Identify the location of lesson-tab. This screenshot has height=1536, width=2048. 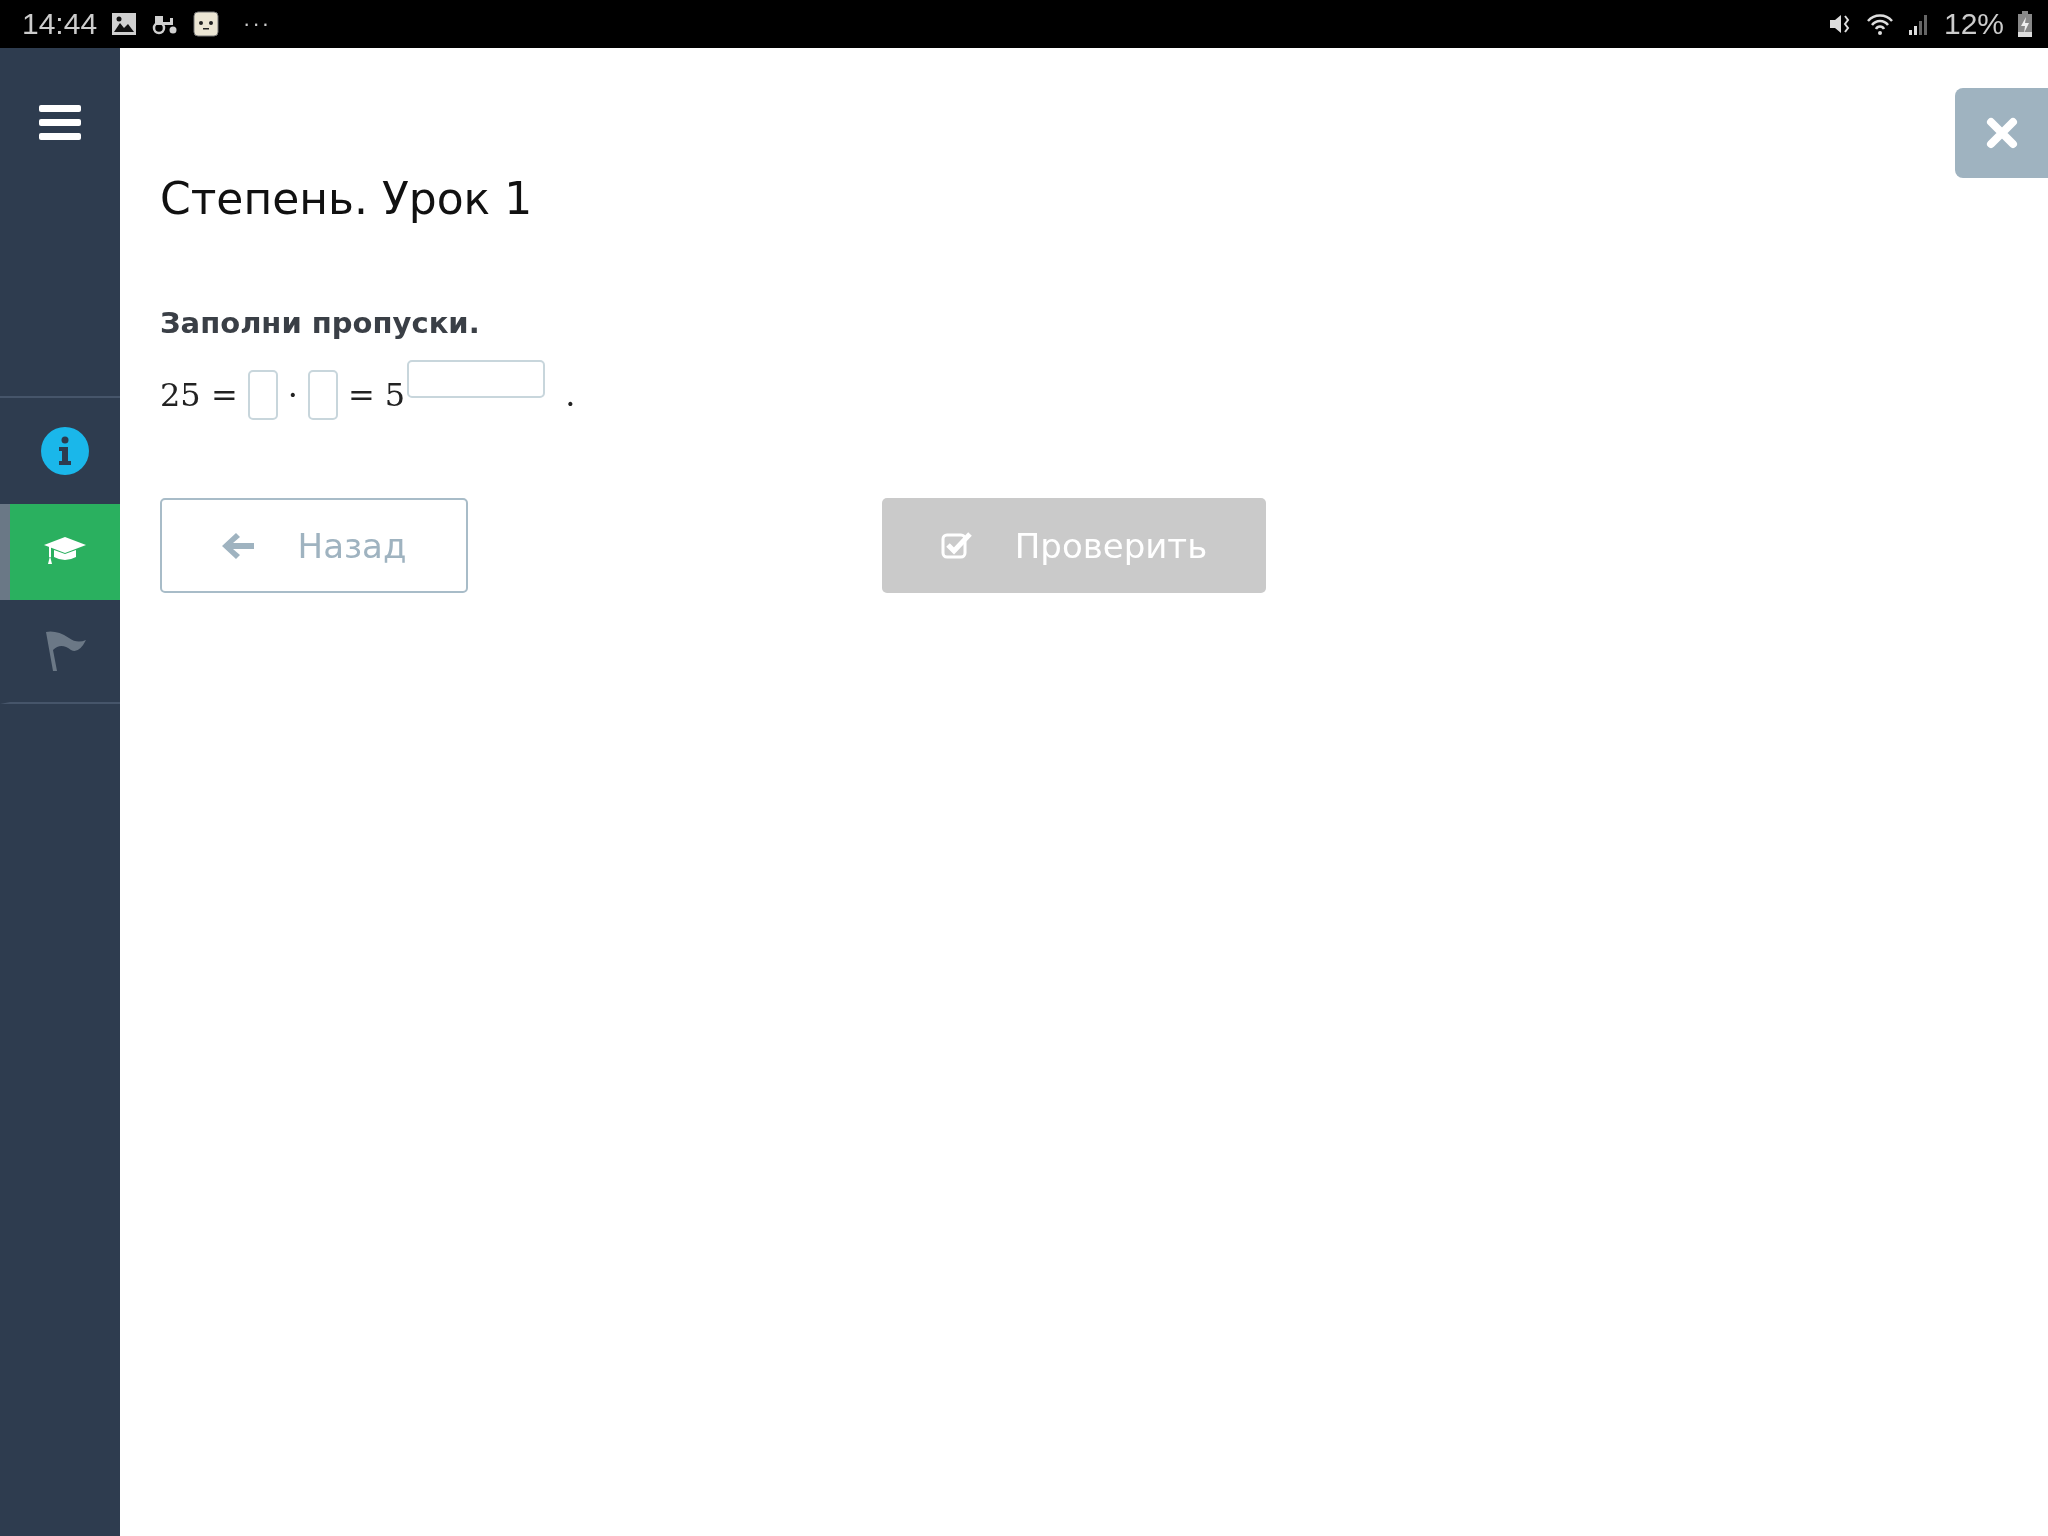
(60, 552).